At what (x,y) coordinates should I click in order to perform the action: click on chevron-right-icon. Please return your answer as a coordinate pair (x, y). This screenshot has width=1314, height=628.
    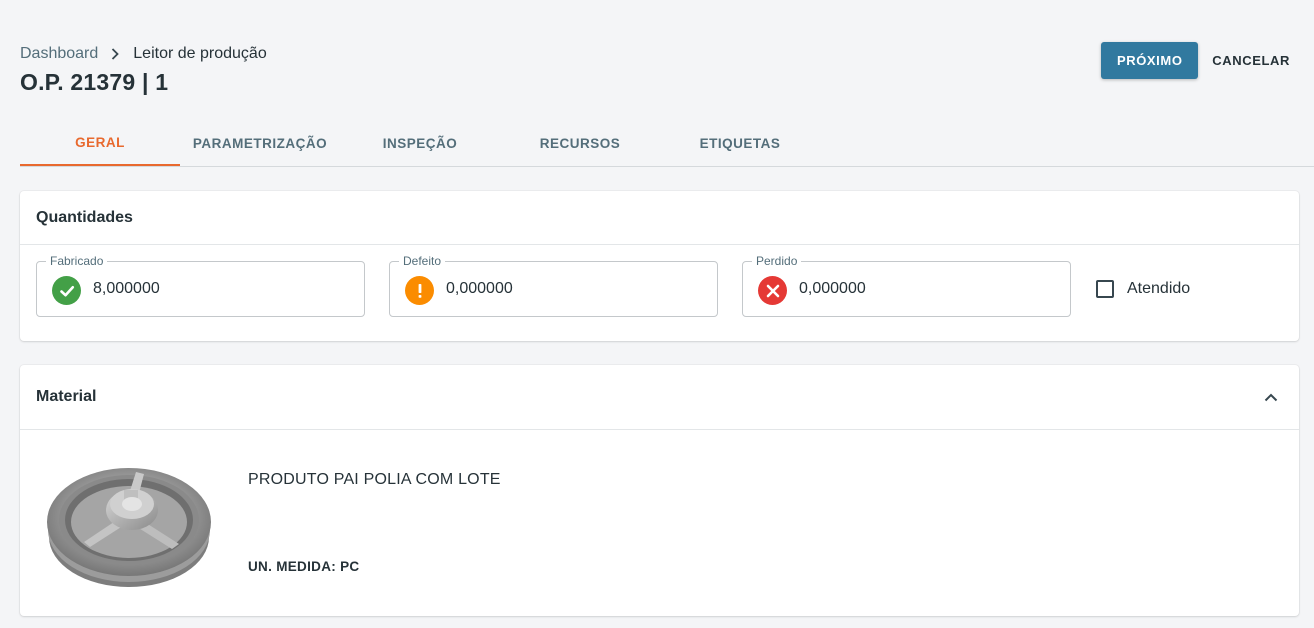
    Looking at the image, I should click on (115, 54).